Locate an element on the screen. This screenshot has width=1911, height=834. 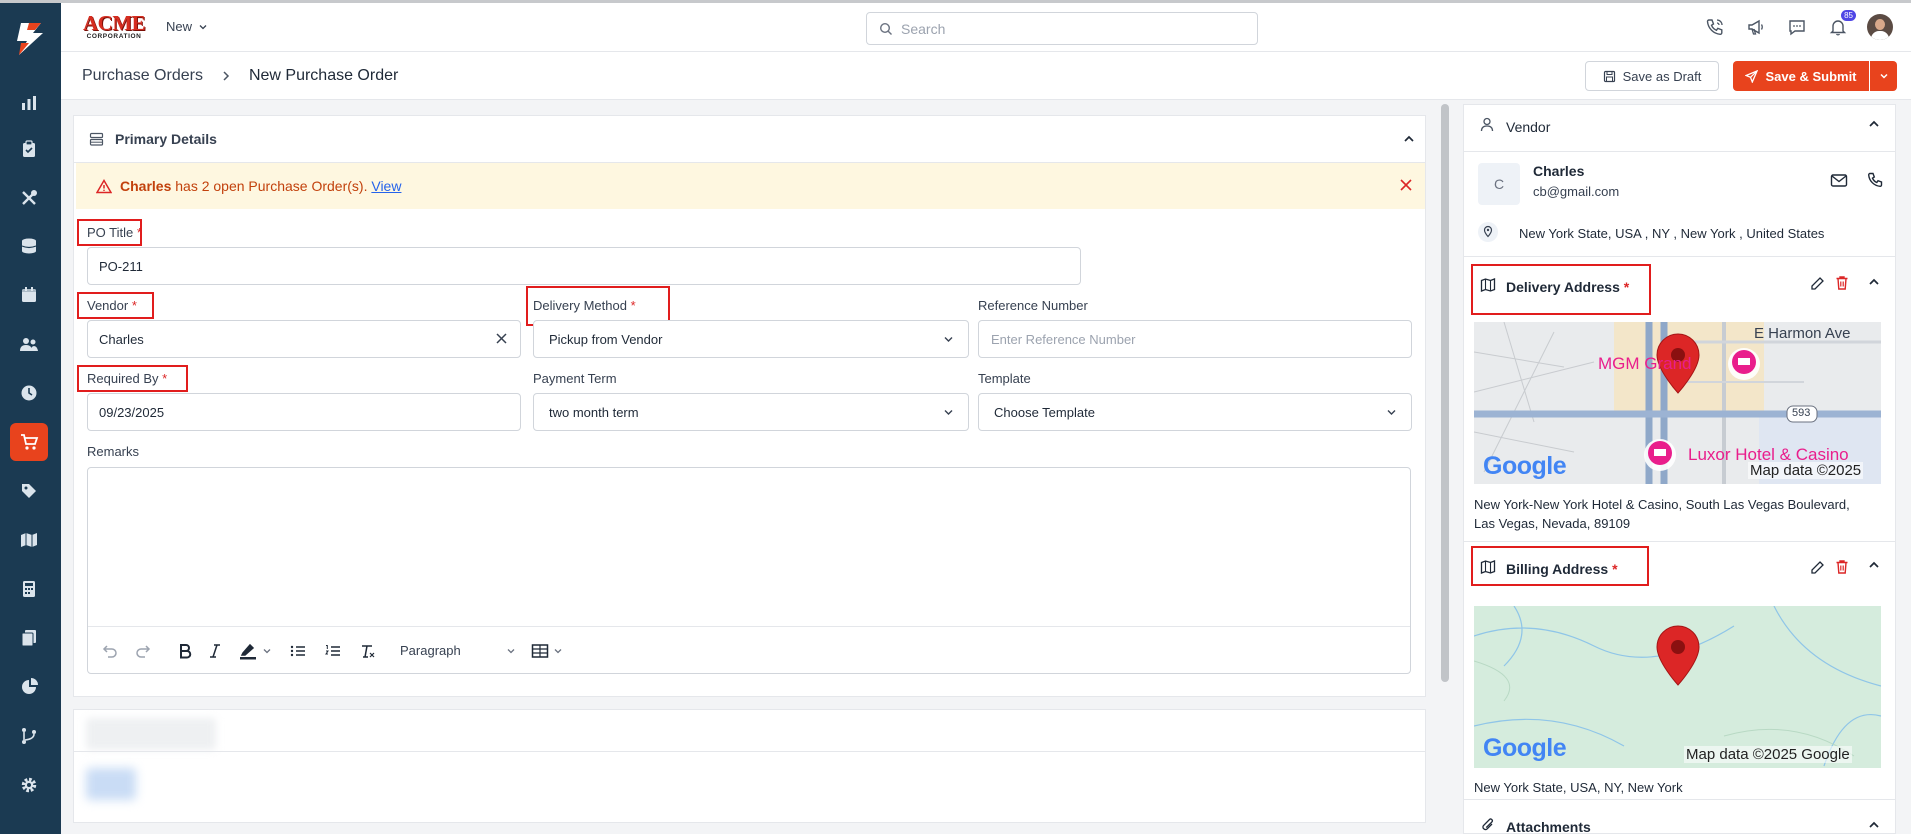
billing-address-title: Billing Address * is located at coordinates (1562, 569).